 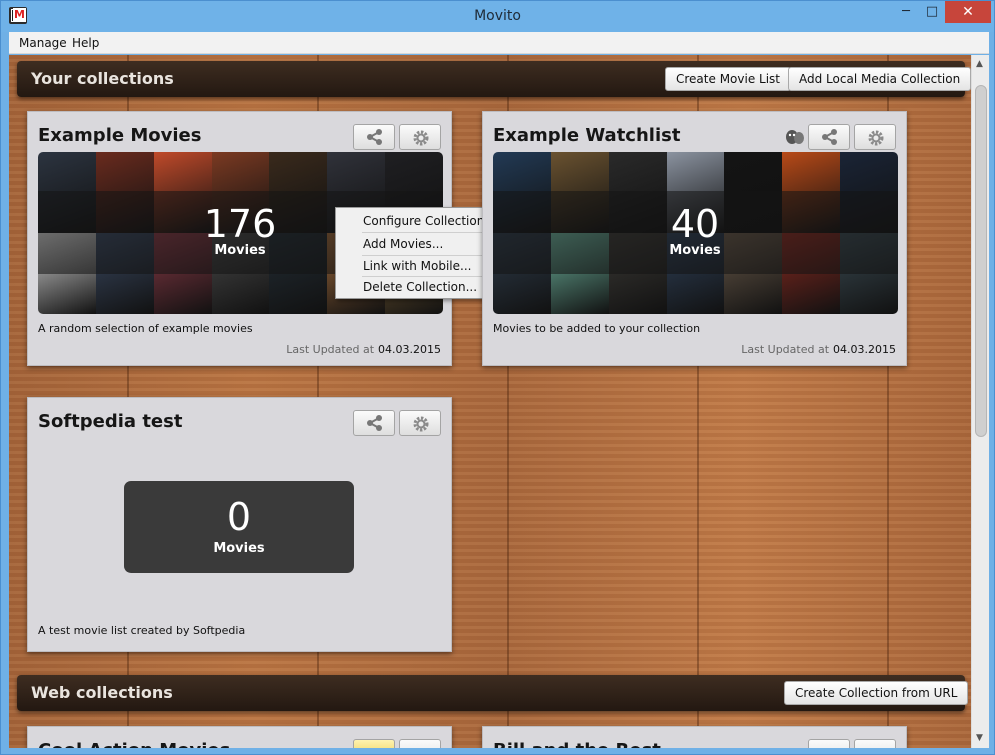 I want to click on web-collection-card: Bill and the Rest, so click(x=694, y=737).